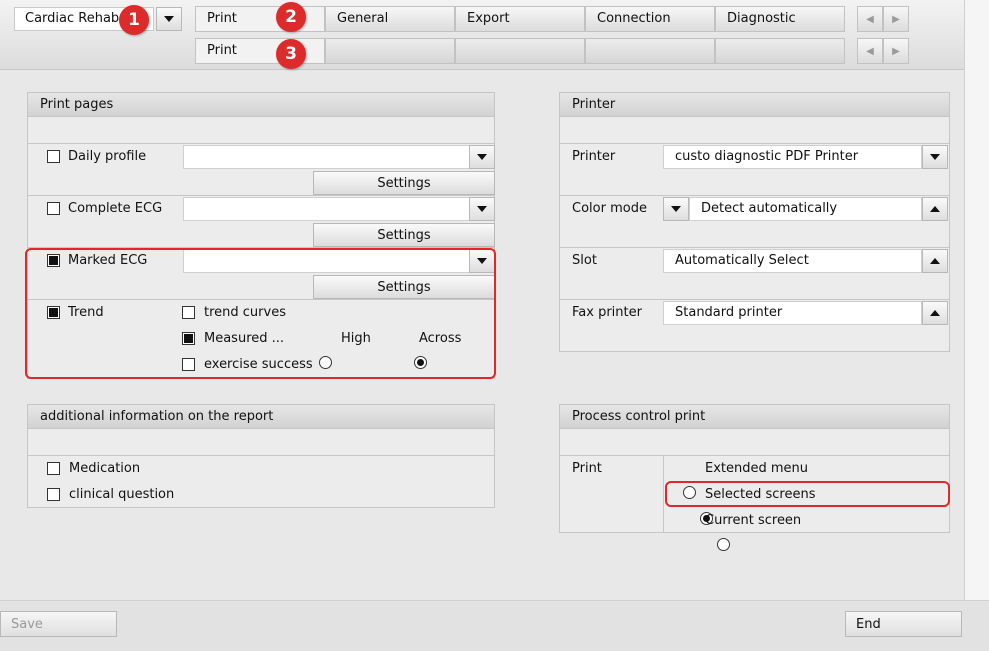 This screenshot has width=989, height=651. I want to click on tab-connection: Connection, so click(650, 19).